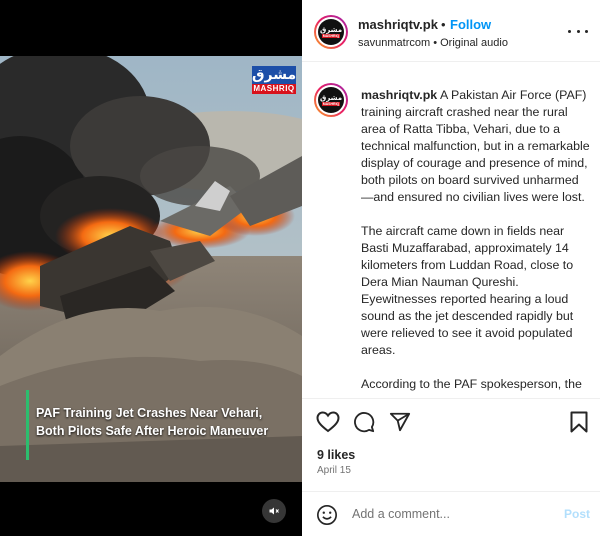 This screenshot has height=536, width=600. I want to click on caption-author-avatar: مشرق MASHRIQ, so click(331, 100).